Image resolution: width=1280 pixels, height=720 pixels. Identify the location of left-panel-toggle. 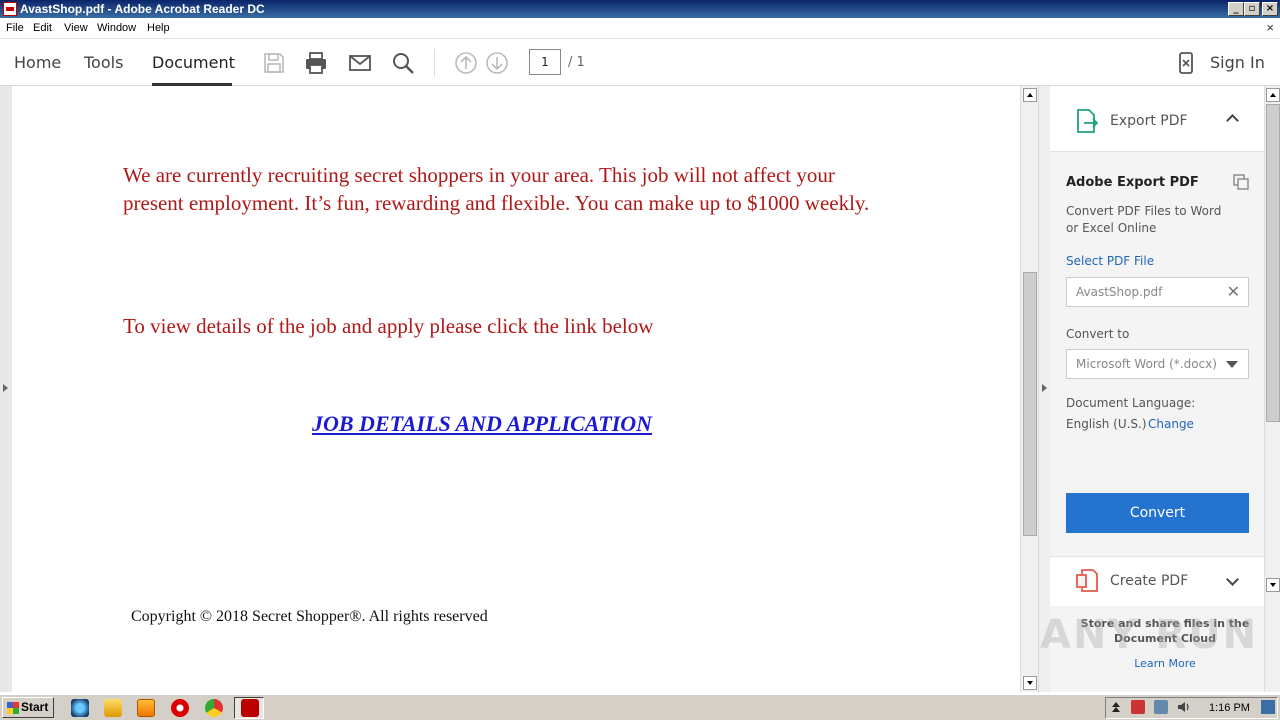
(6, 389).